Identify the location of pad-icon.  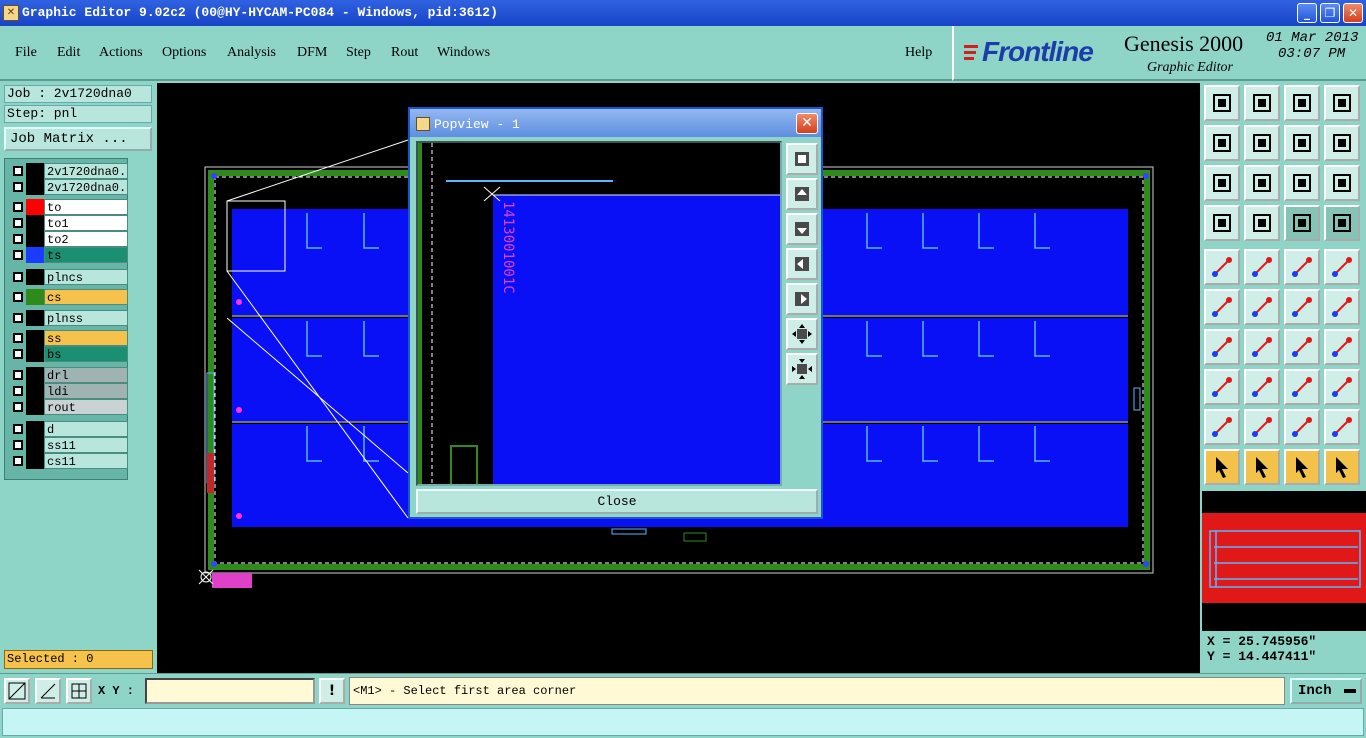
(1222, 267).